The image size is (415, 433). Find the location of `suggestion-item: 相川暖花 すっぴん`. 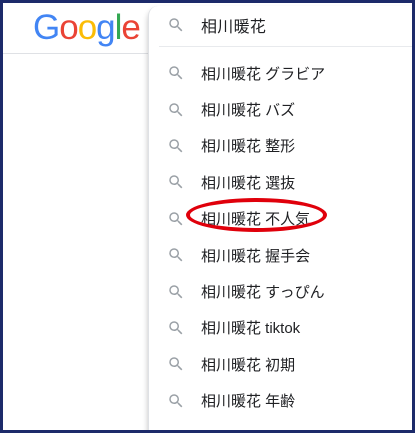

suggestion-item: 相川暖花 すっぴん is located at coordinates (280, 291).